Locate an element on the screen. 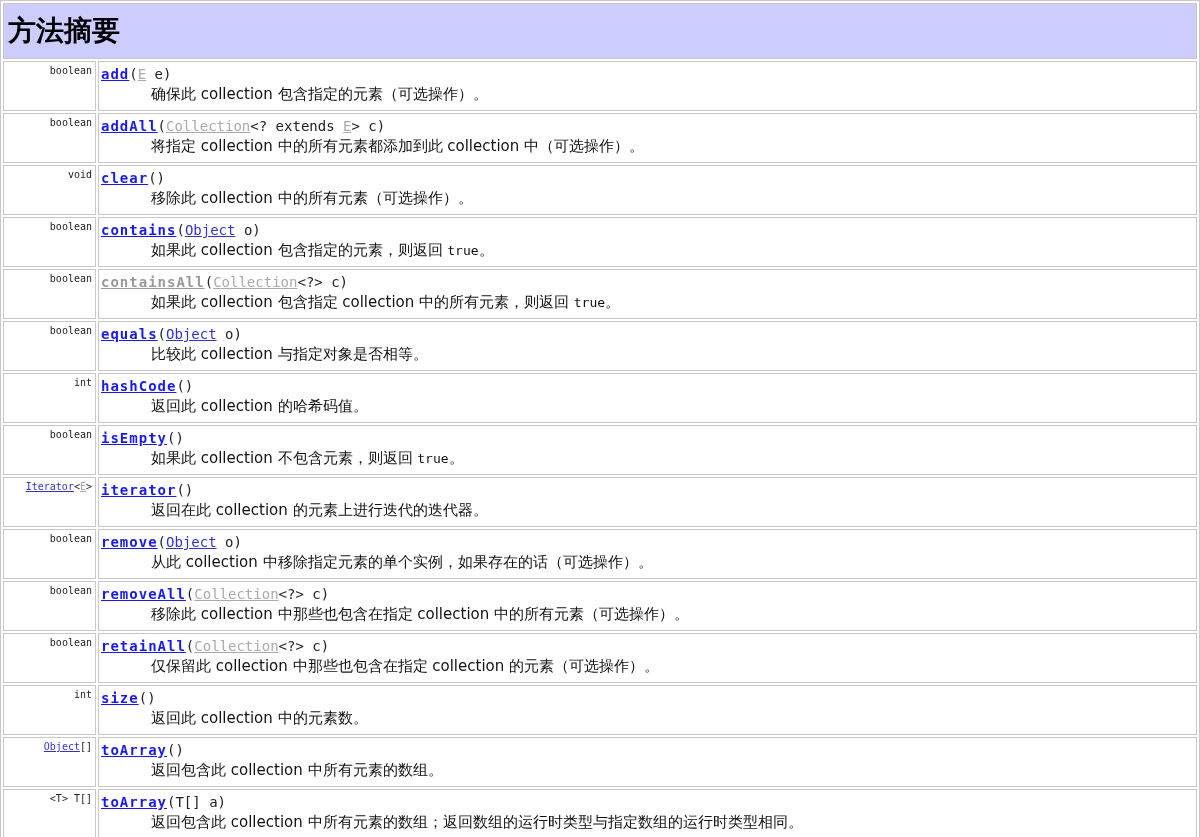 The width and height of the screenshot is (1200, 837). param-text: e) is located at coordinates (162, 74).